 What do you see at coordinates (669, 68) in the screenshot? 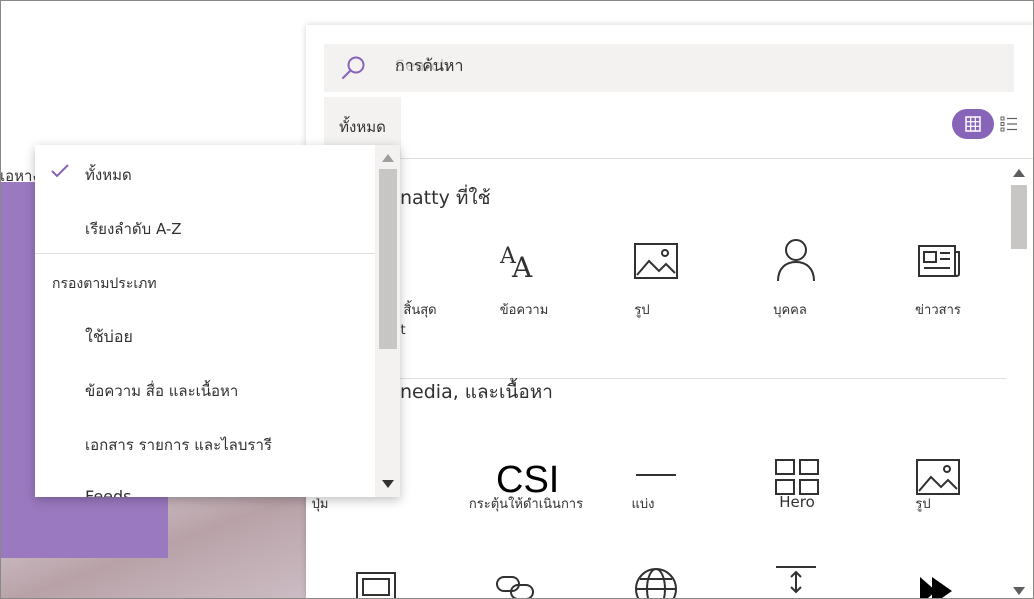
I see `search-box: Search การค้นหา` at bounding box center [669, 68].